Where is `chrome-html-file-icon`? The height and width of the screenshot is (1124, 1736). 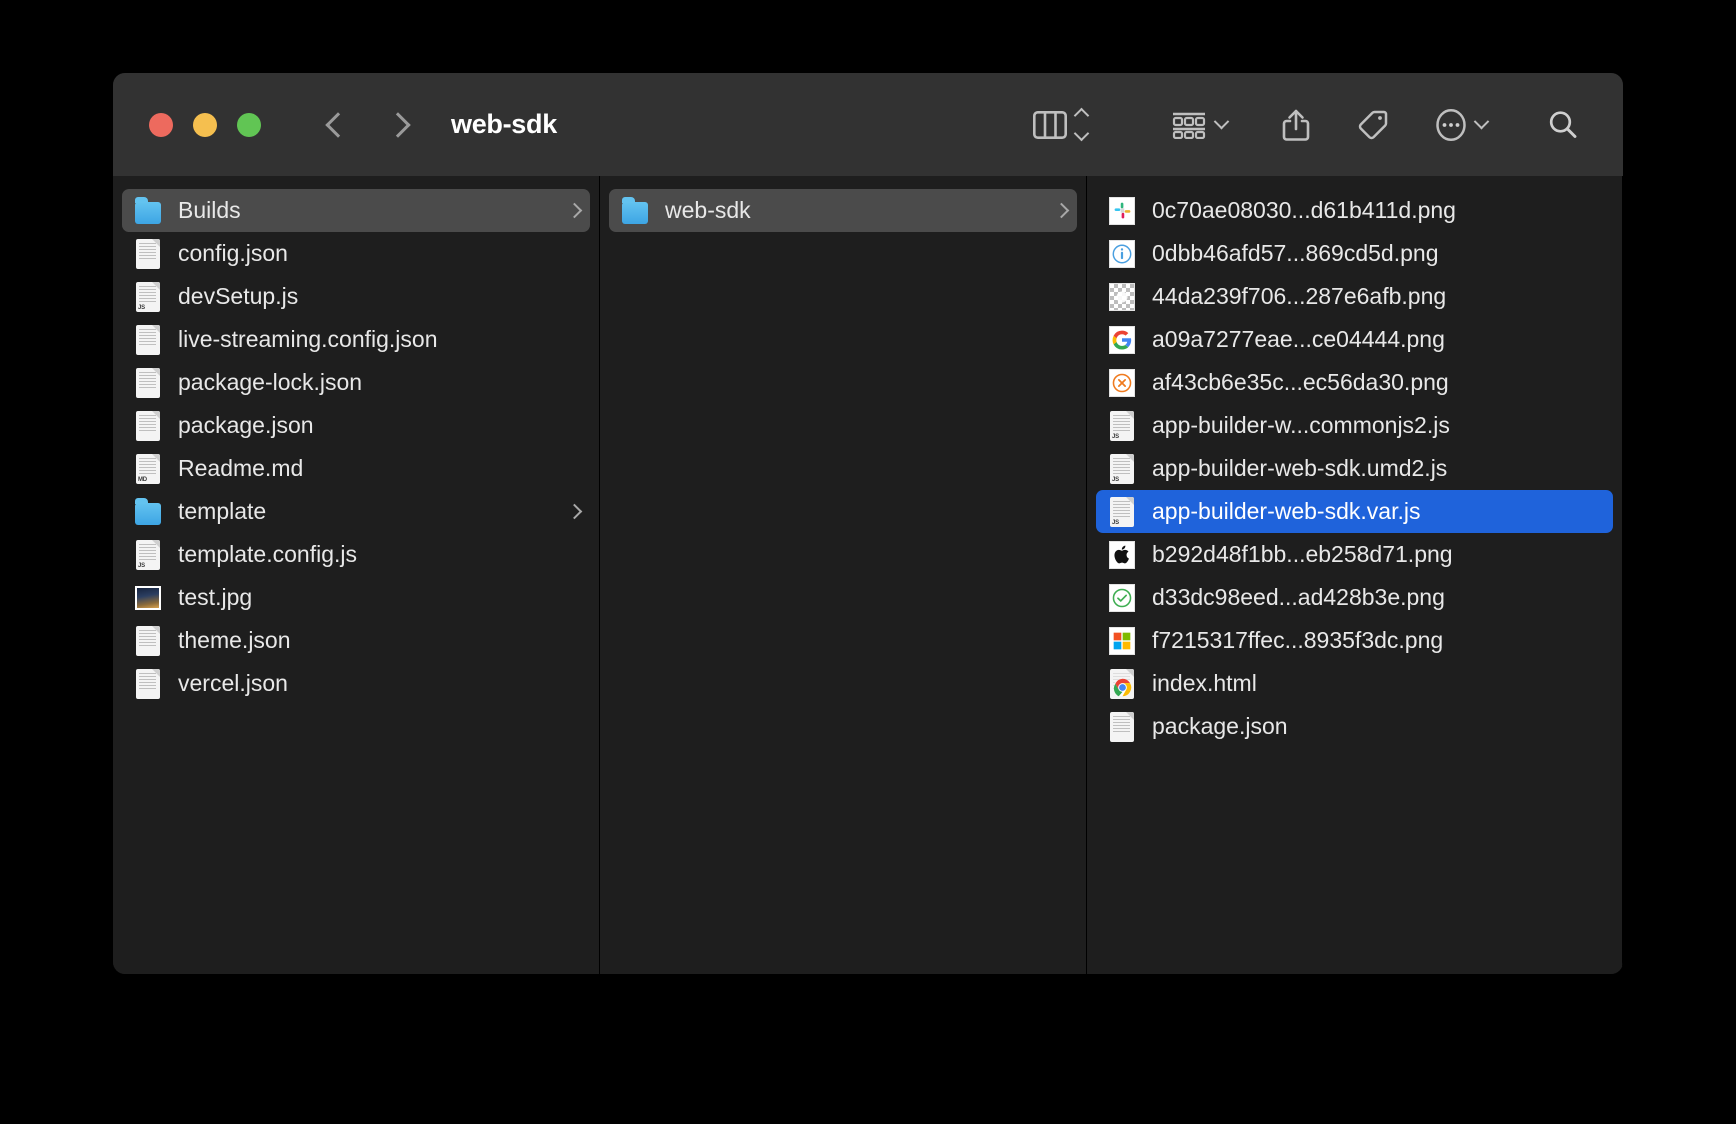
chrome-html-file-icon is located at coordinates (1122, 683).